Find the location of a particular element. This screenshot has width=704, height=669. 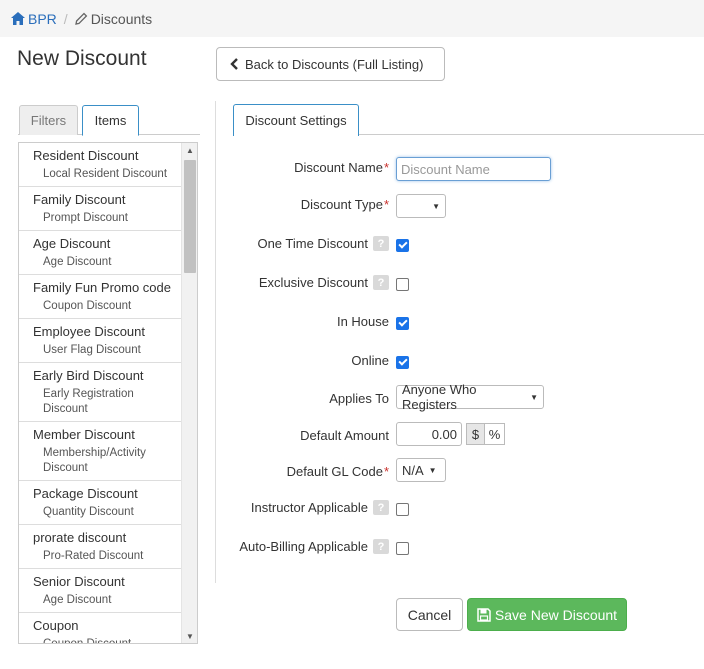

item-type: Pro-Rated Discount is located at coordinates (93, 556).